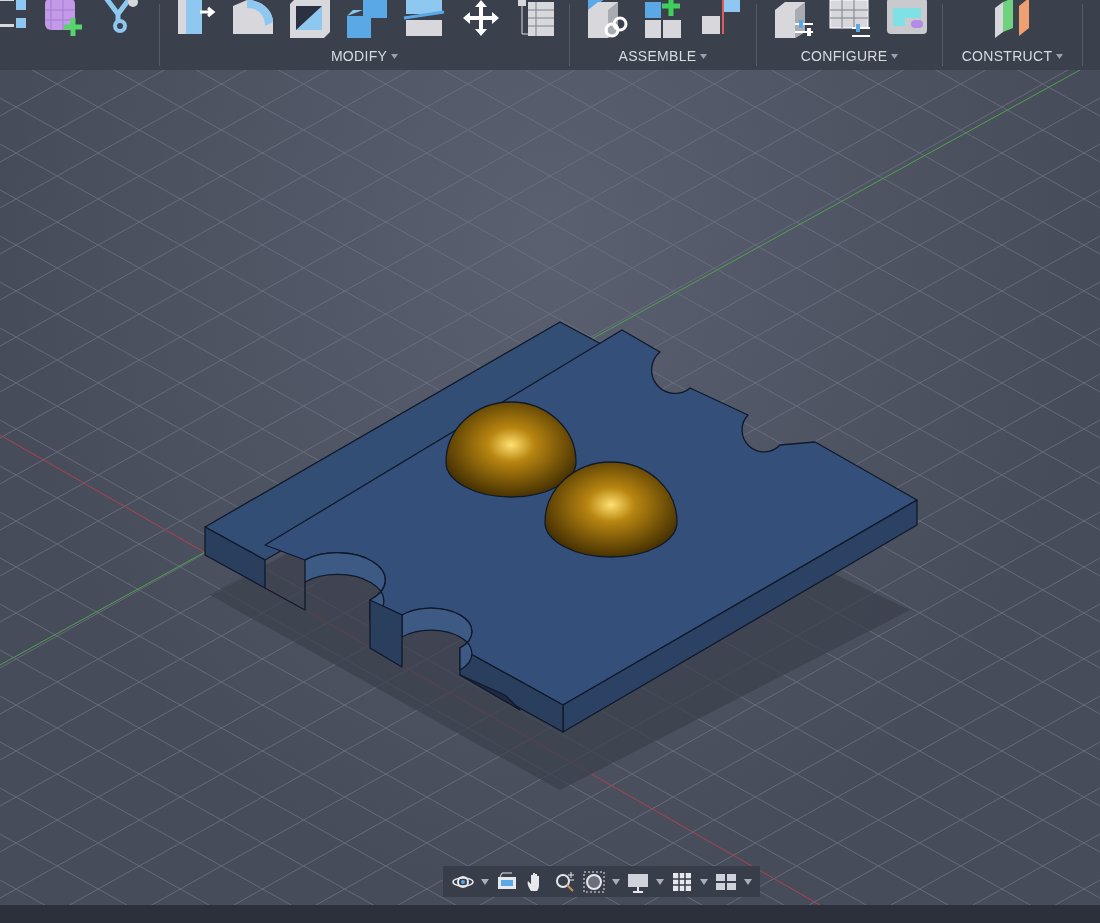 Image resolution: width=1100 pixels, height=923 pixels. What do you see at coordinates (593, 881) in the screenshot?
I see `zoom-window-icon` at bounding box center [593, 881].